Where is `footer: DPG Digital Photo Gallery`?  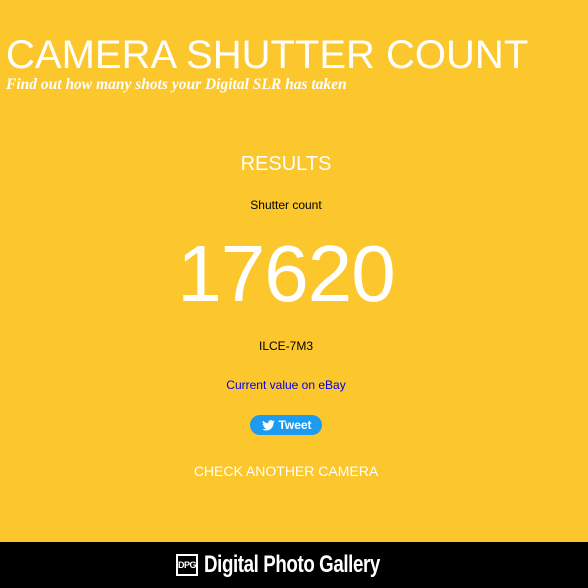 footer: DPG Digital Photo Gallery is located at coordinates (294, 565).